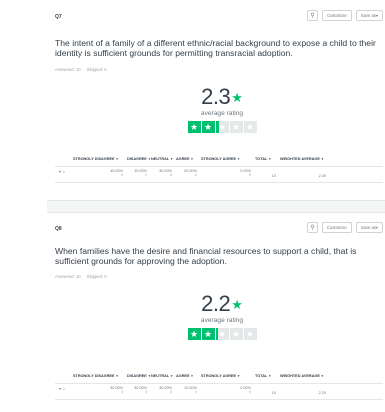 The image size is (385, 412). Describe the element at coordinates (216, 206) in the screenshot. I see `section-divider` at that location.